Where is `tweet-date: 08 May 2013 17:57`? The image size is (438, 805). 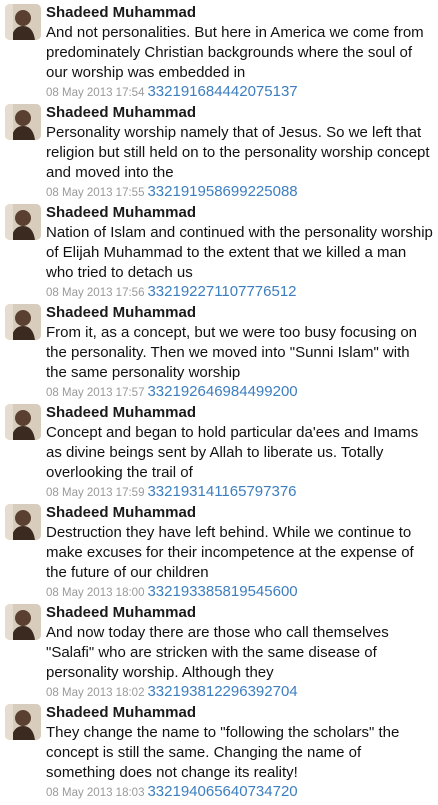
tweet-date: 08 May 2013 17:57 is located at coordinates (95, 393).